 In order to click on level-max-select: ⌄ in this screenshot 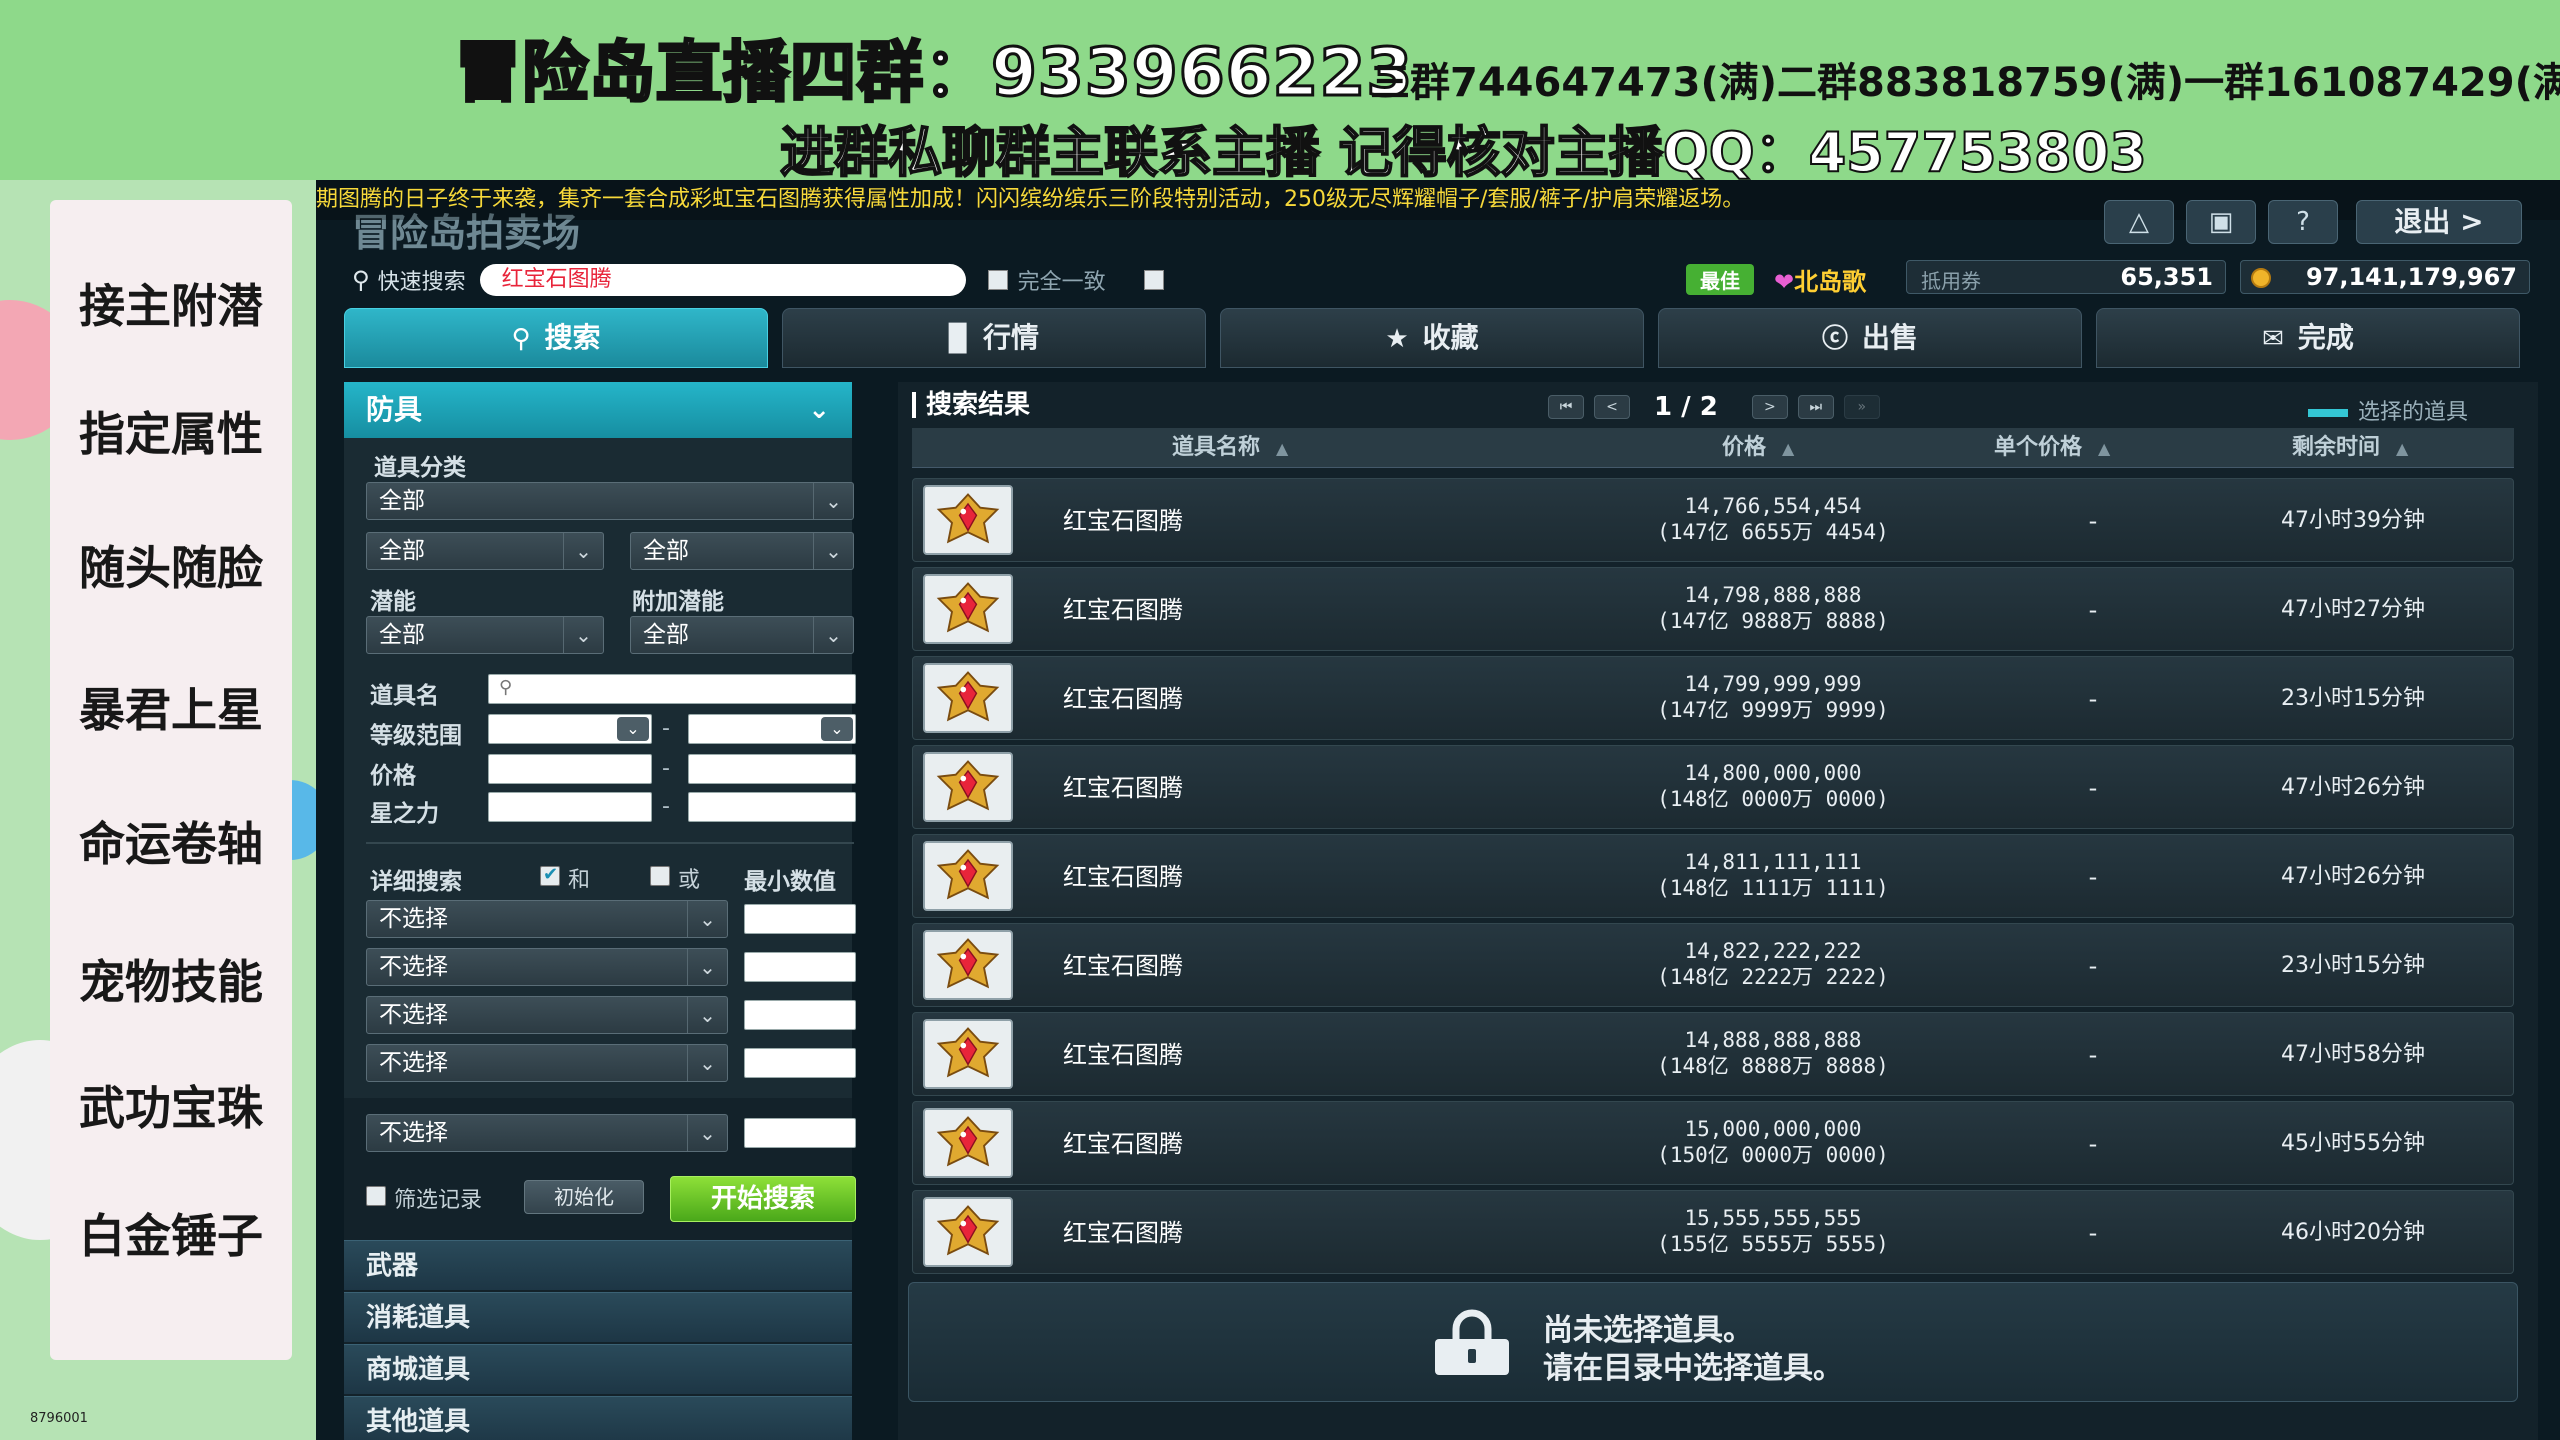, I will do `click(772, 729)`.